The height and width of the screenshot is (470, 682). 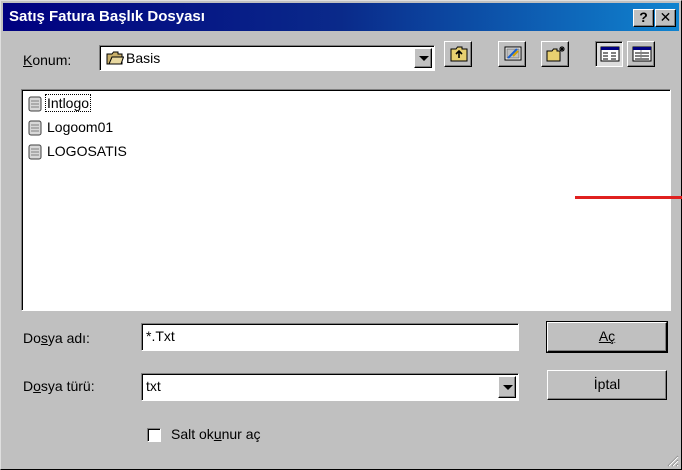 I want to click on cancel-button: İptal, so click(x=607, y=385).